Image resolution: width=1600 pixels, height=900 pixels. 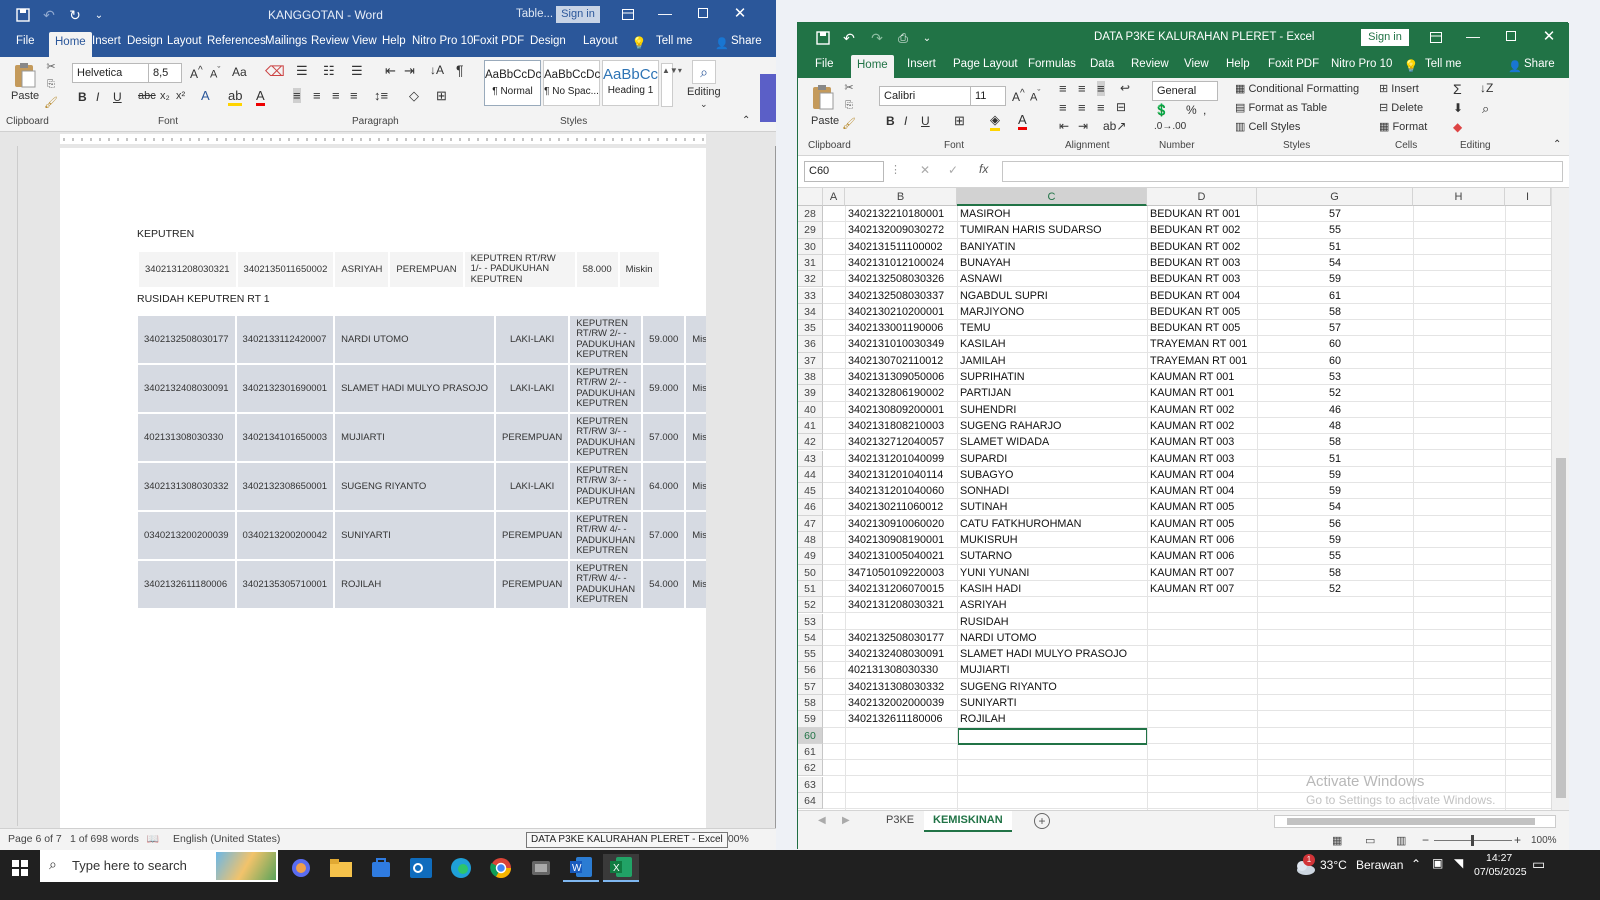 I want to click on cell-c: NGABDUL SUPRI, so click(x=1052, y=296).